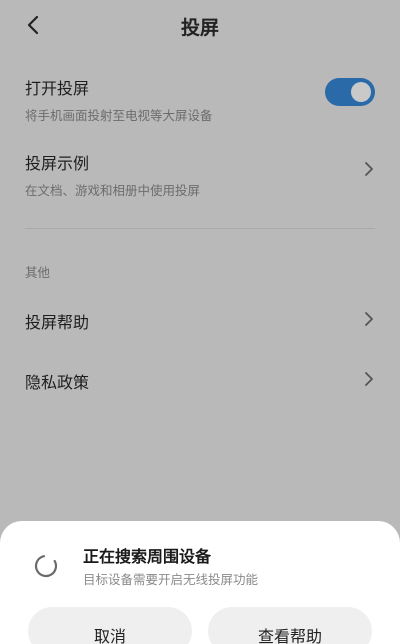  I want to click on dialog-subtitle: 目标设备需要开启无线投屏功能, so click(171, 579).